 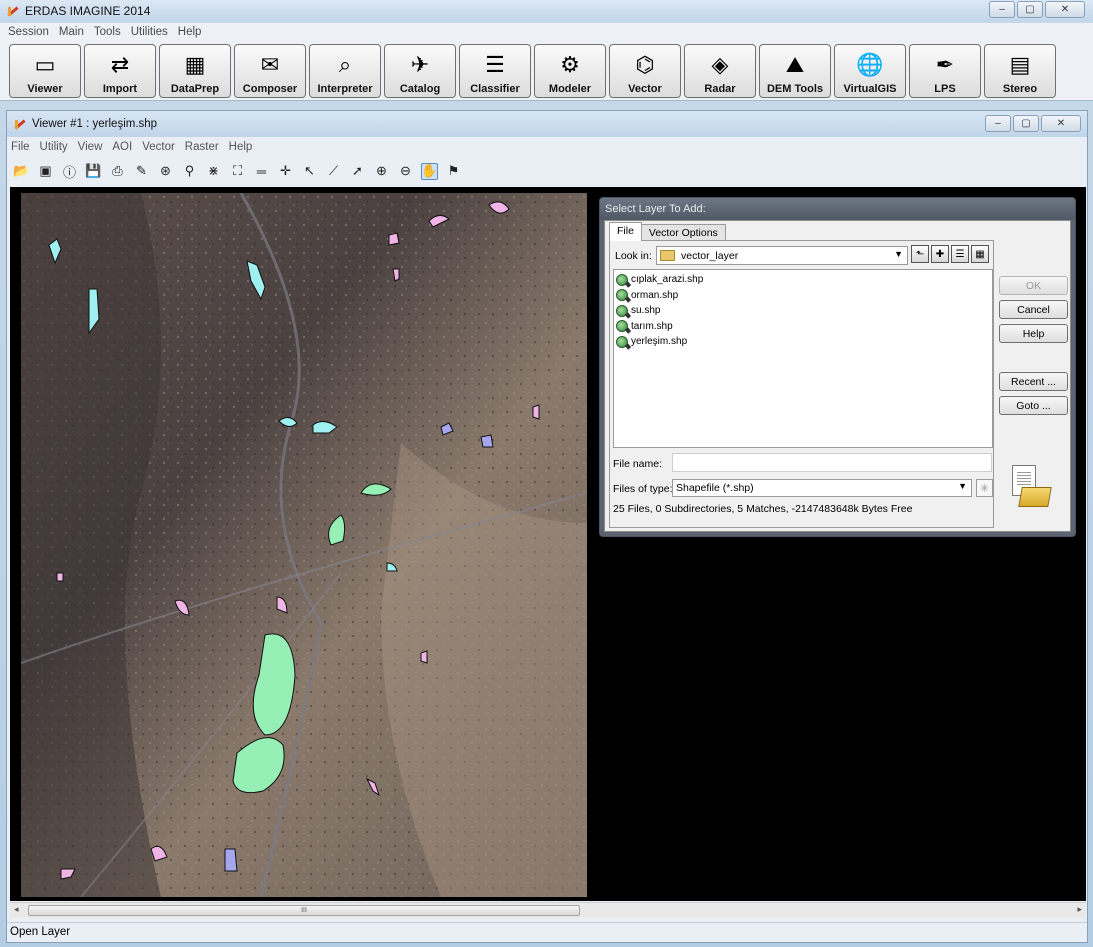 What do you see at coordinates (149, 32) in the screenshot?
I see `menu-utilities: Utilities` at bounding box center [149, 32].